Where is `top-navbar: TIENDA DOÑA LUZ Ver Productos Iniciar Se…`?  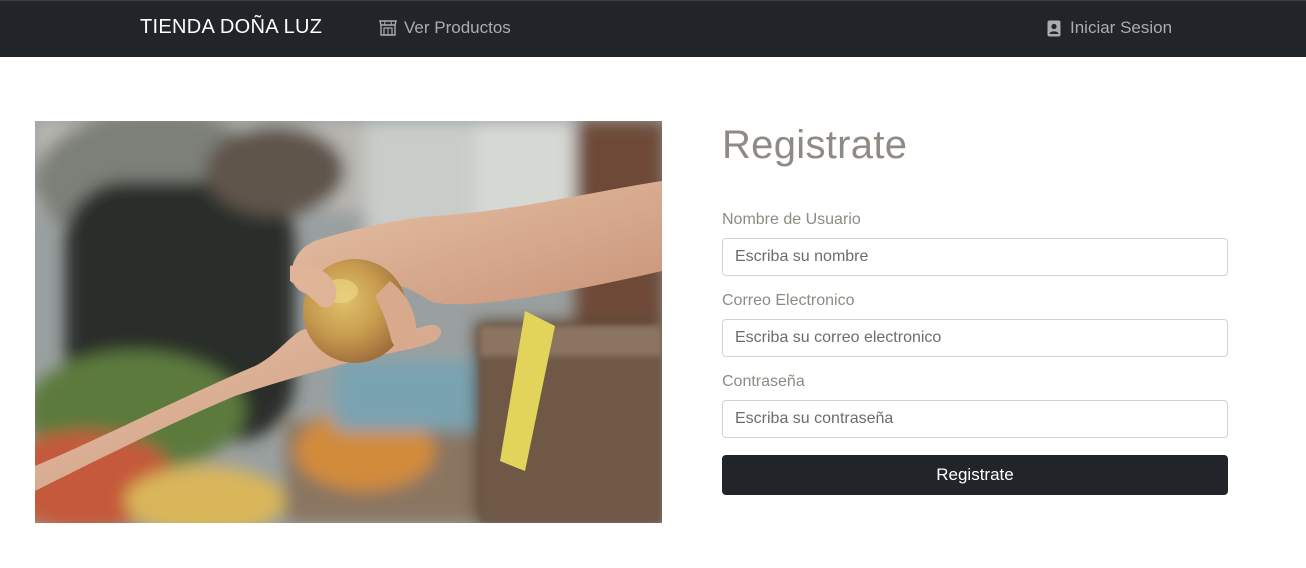
top-navbar: TIENDA DOÑA LUZ Ver Productos Iniciar Se… is located at coordinates (653, 28).